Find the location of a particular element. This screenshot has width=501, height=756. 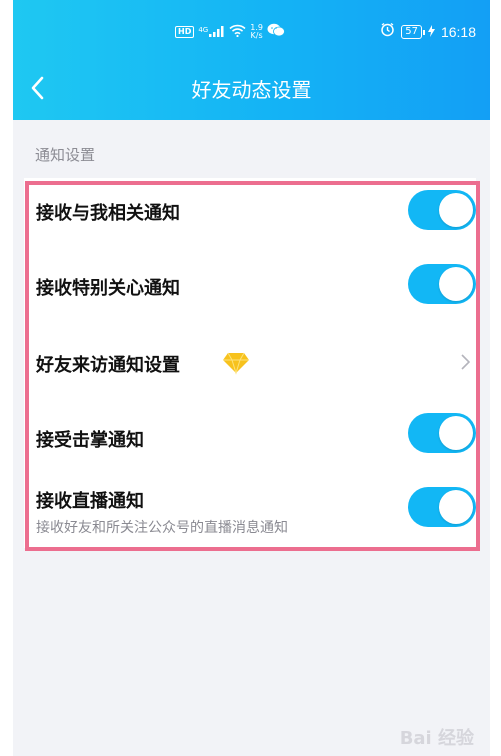

network-speed: 1.9 K/s is located at coordinates (256, 31).